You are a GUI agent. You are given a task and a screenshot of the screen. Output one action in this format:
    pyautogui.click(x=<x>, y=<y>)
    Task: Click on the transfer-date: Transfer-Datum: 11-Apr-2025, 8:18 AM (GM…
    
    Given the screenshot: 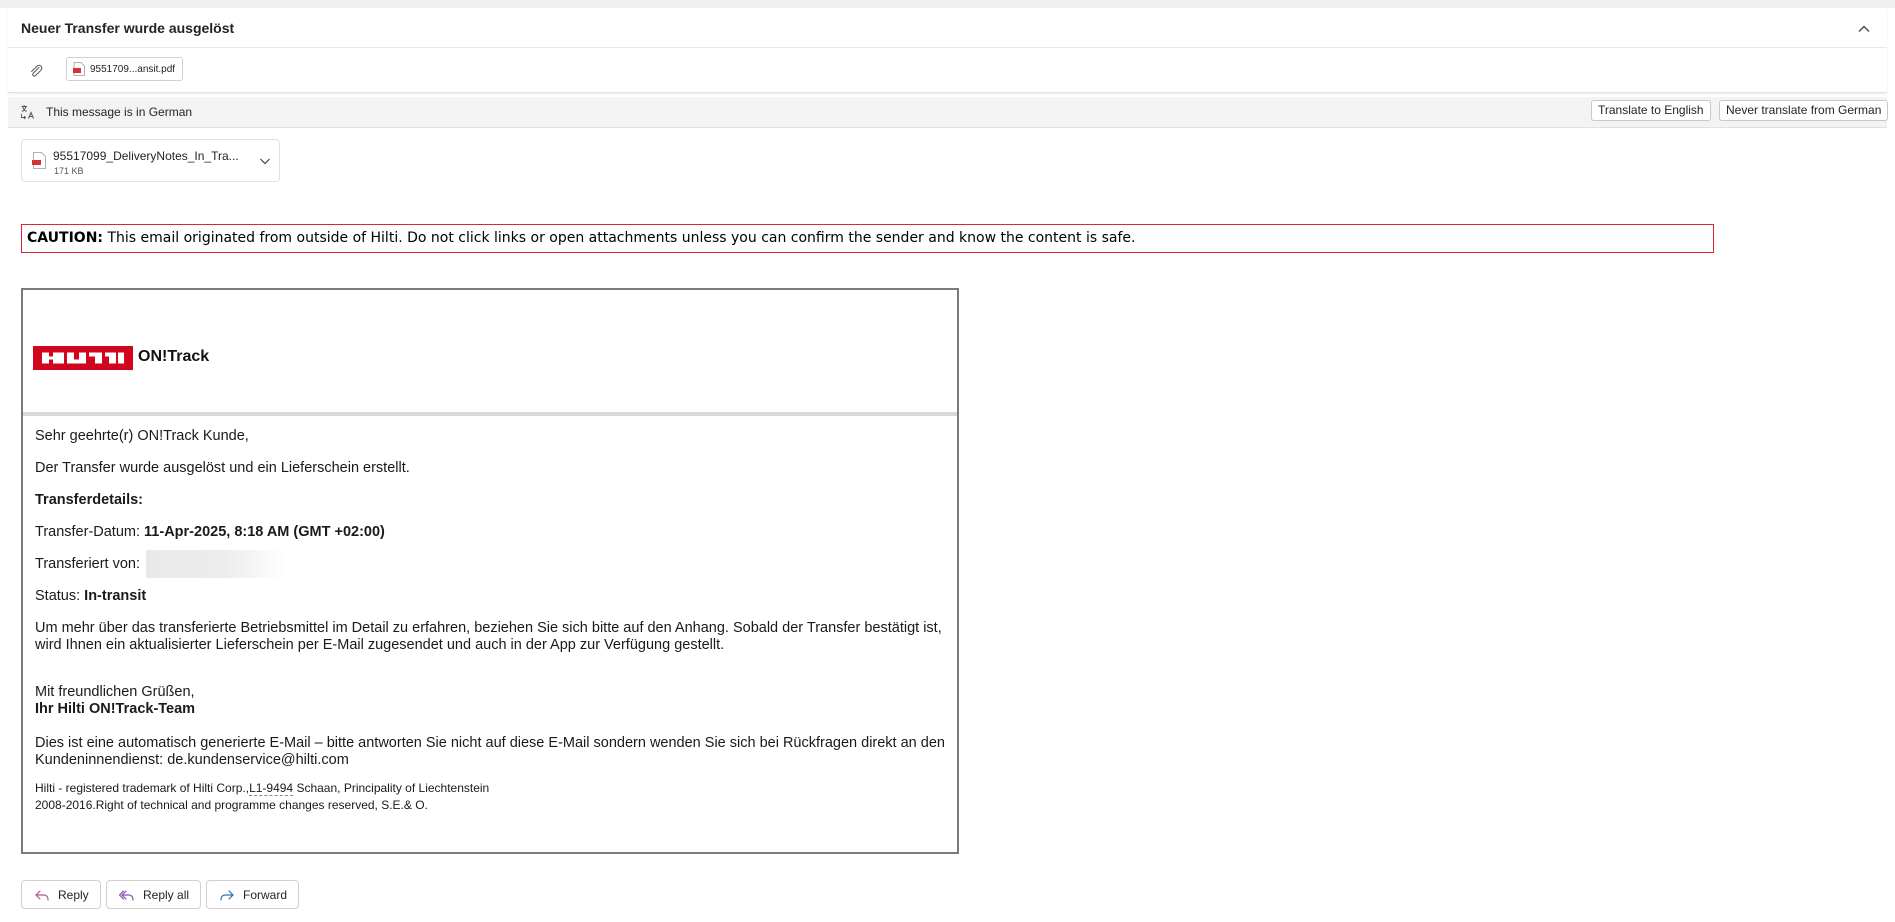 What is the action you would take?
    pyautogui.click(x=210, y=532)
    